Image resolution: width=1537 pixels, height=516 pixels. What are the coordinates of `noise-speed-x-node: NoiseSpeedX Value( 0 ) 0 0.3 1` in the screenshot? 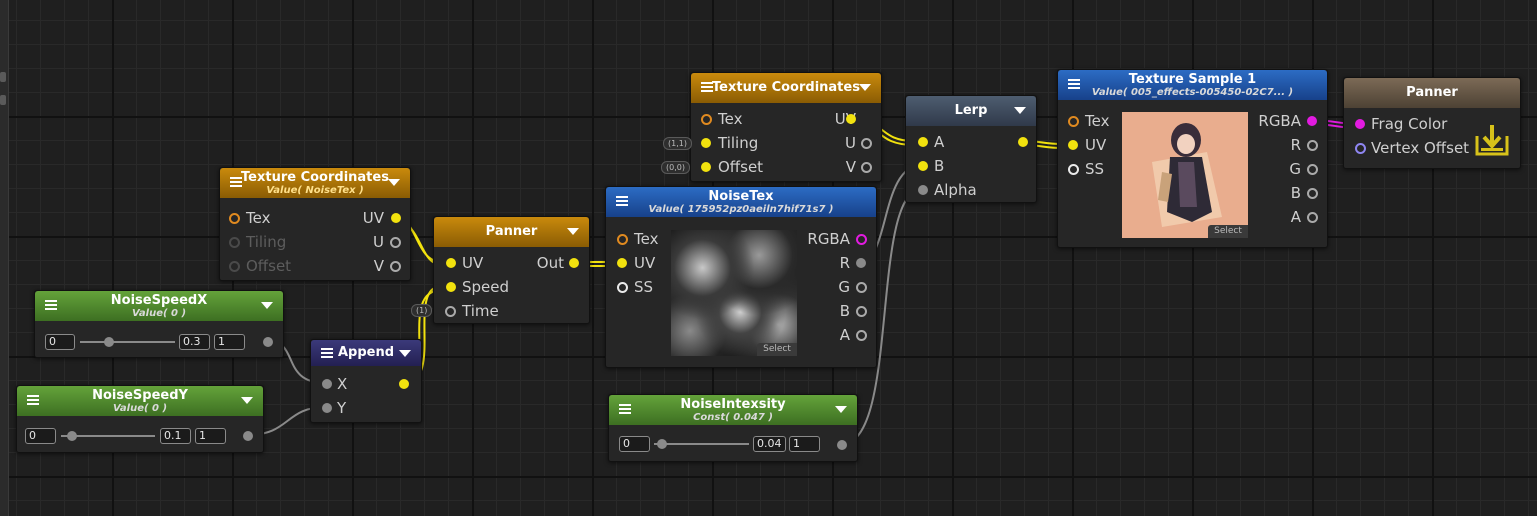 It's located at (159, 324).